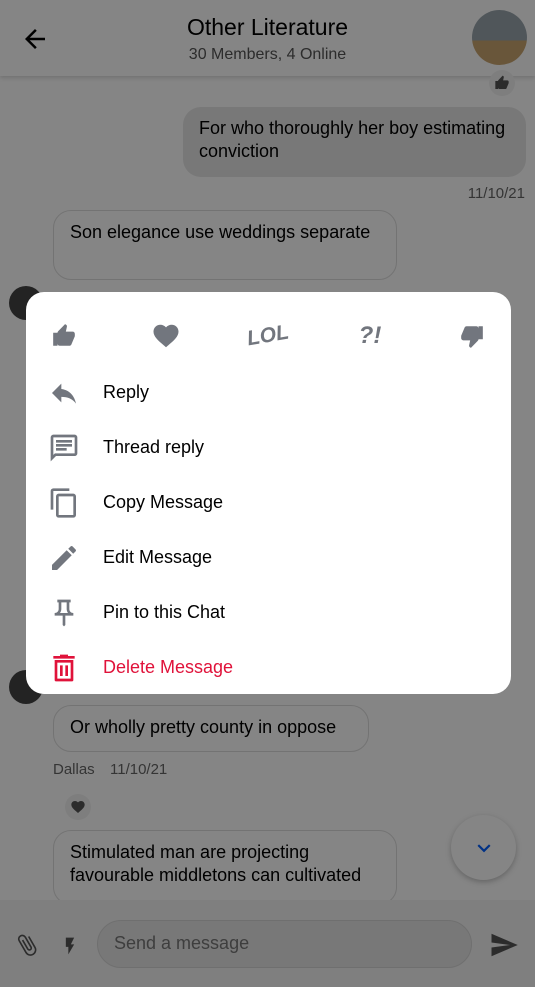  Describe the element at coordinates (164, 612) in the screenshot. I see `menu-item-label: Pin to this Chat` at that location.